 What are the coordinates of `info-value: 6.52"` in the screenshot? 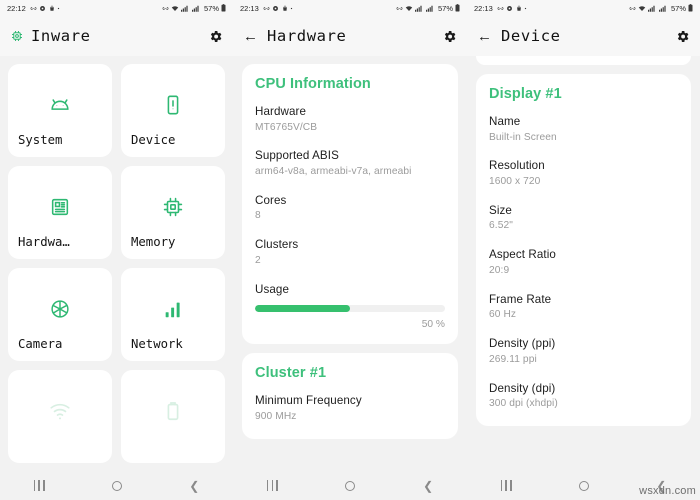 It's located at (501, 226).